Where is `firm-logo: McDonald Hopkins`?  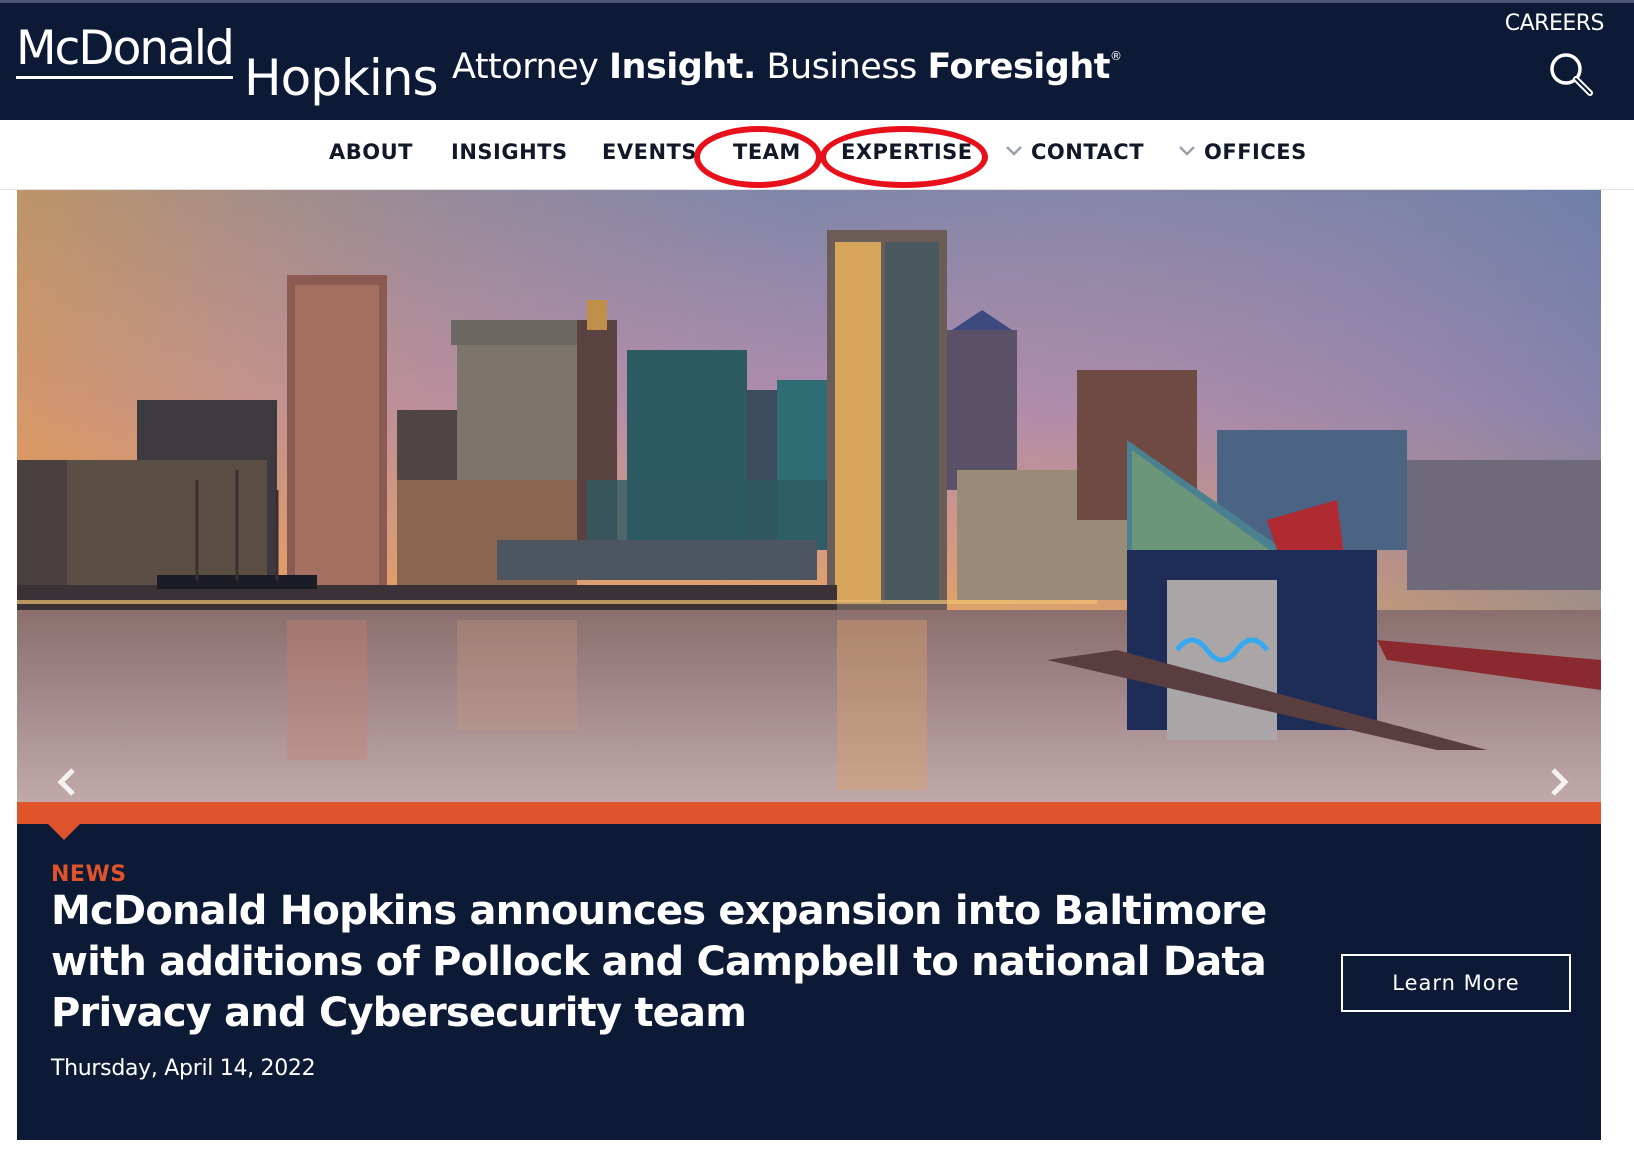 firm-logo: McDonald Hopkins is located at coordinates (227, 71).